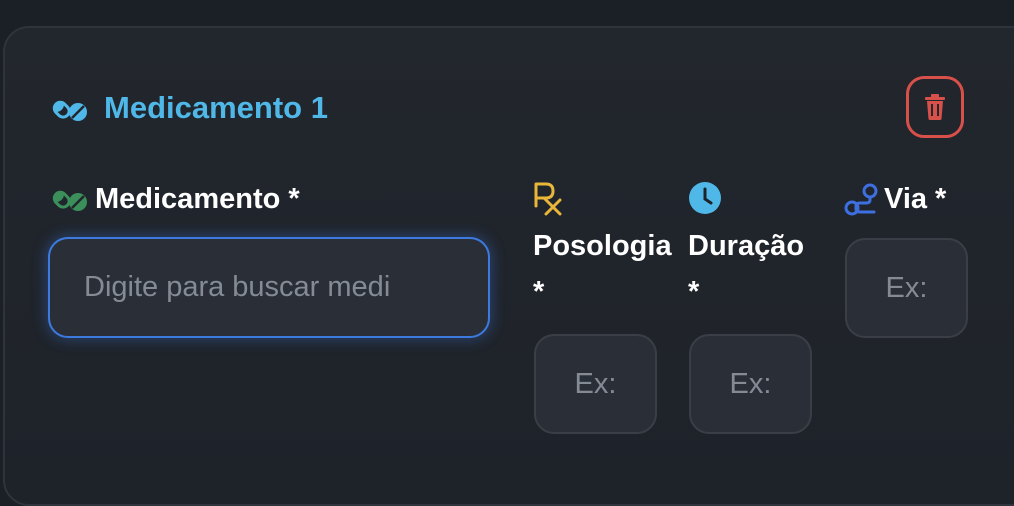  What do you see at coordinates (861, 199) in the screenshot?
I see `route-icon` at bounding box center [861, 199].